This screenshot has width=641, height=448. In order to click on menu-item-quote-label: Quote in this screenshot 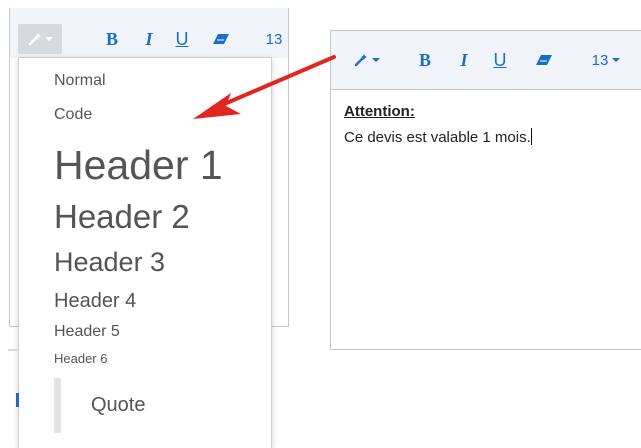, I will do `click(118, 405)`.